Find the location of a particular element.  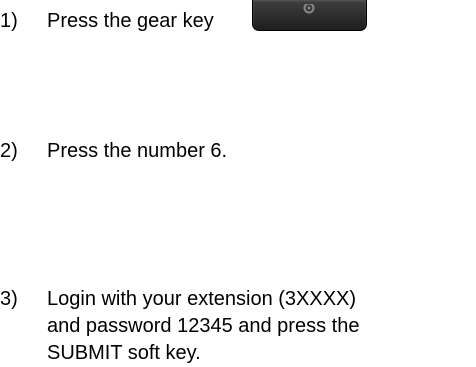

step-text: Press the gear key is located at coordinates (130, 21).